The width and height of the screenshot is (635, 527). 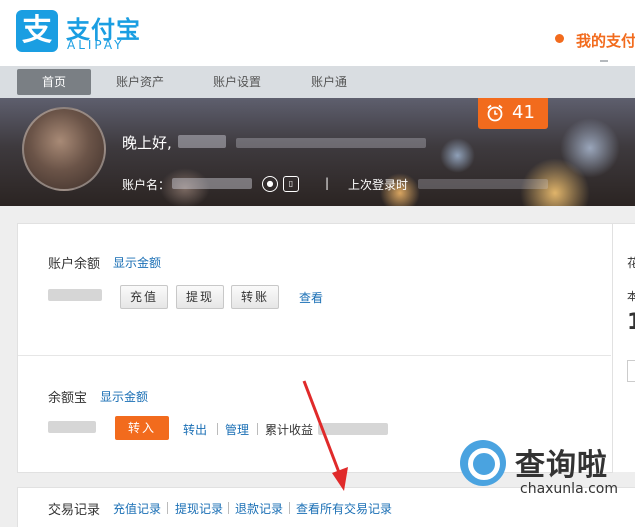 What do you see at coordinates (604, 61) in the screenshot?
I see `nav-more-icon` at bounding box center [604, 61].